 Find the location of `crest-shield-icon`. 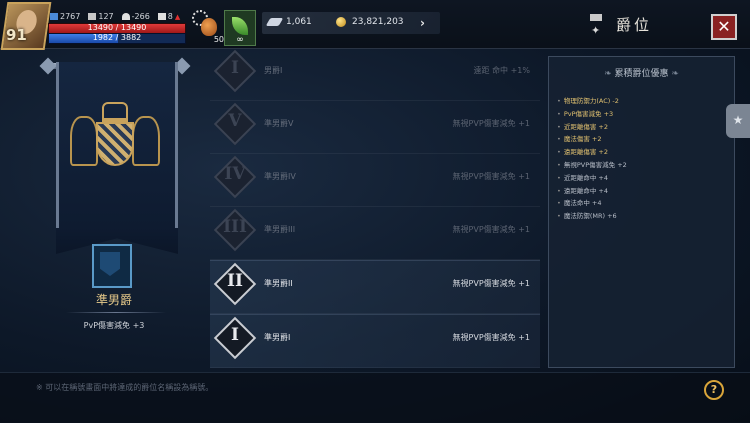

crest-shield-icon is located at coordinates (115, 144).